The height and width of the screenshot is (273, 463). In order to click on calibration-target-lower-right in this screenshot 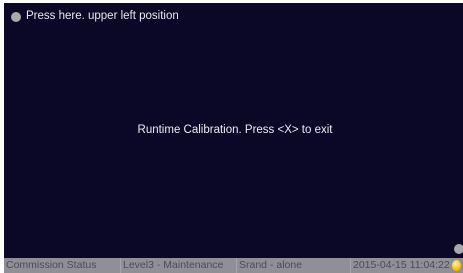, I will do `click(458, 249)`.